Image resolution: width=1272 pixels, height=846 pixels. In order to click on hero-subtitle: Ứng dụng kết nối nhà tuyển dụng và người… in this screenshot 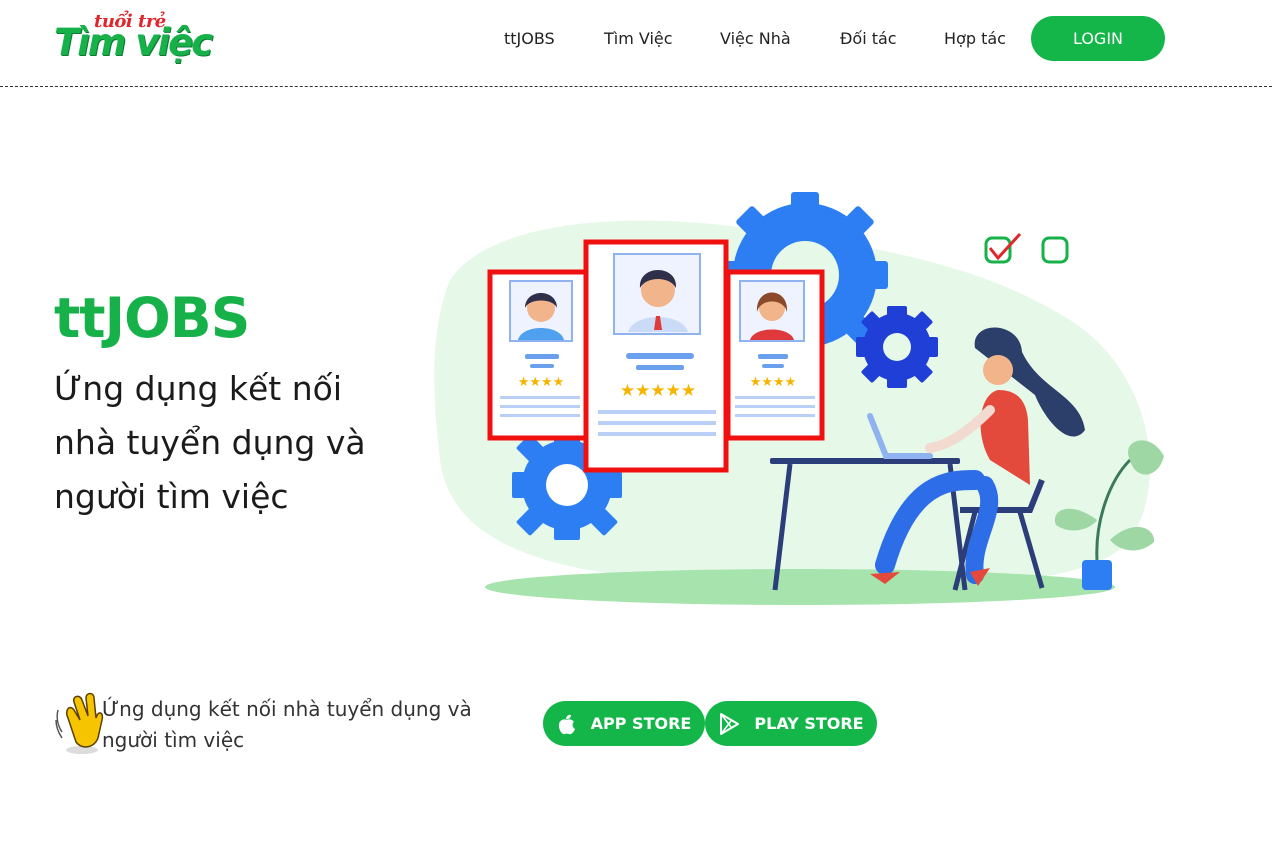, I will do `click(210, 442)`.